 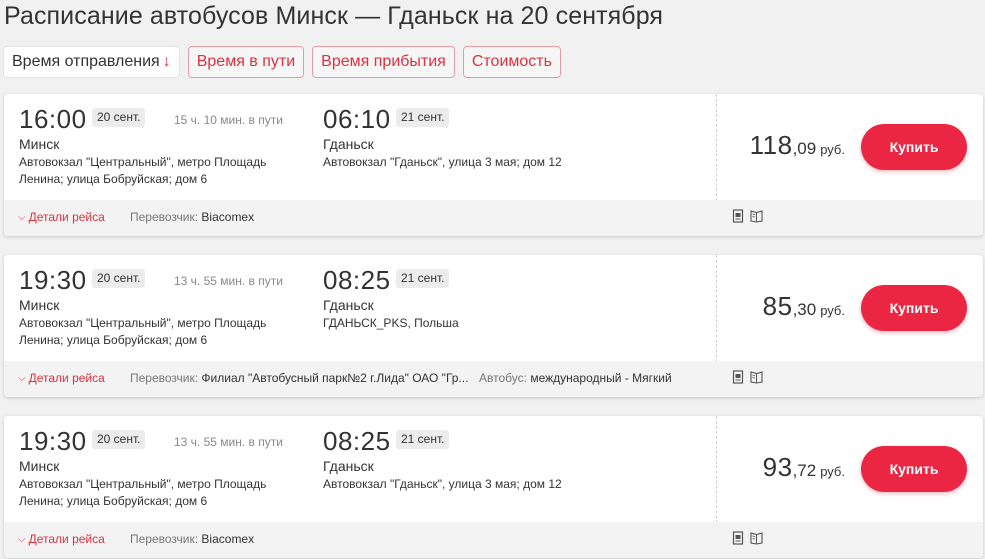 I want to click on bus-type: международный - Мягкий, so click(x=601, y=378).